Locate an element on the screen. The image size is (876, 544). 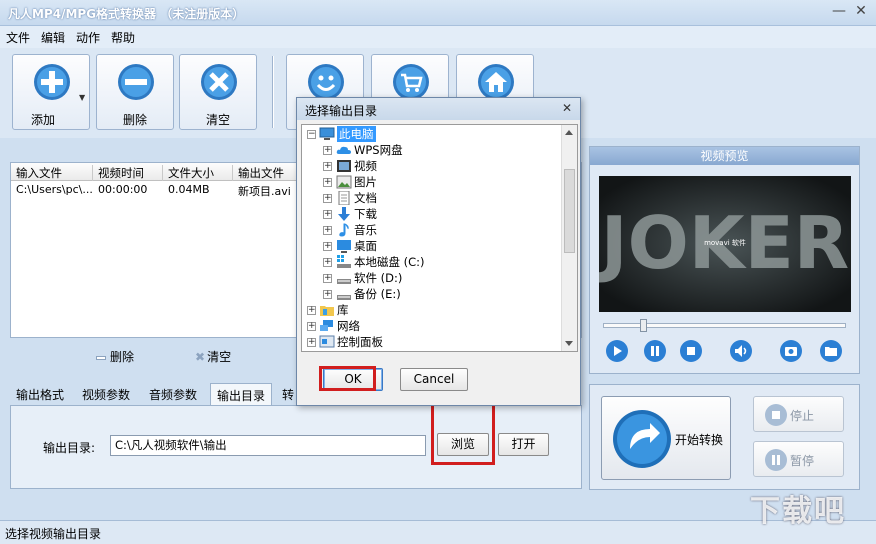
seek-thumb is located at coordinates (643, 325).